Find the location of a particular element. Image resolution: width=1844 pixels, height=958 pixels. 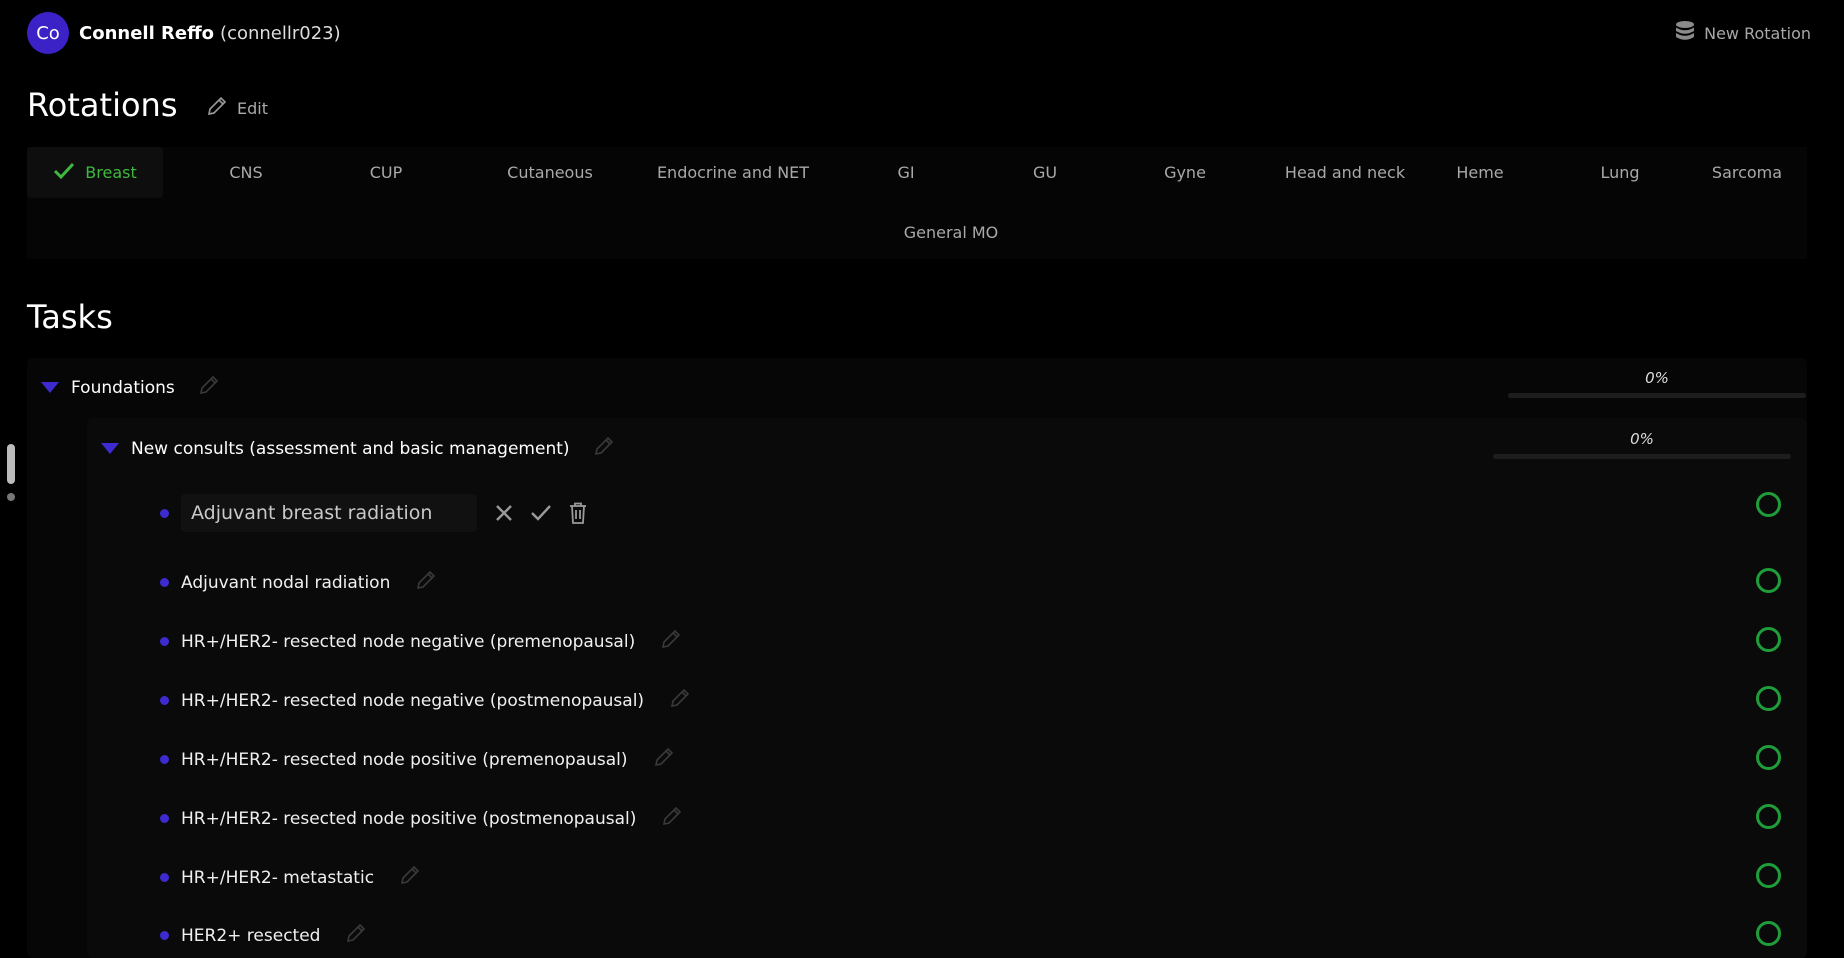

tab-label: Heme is located at coordinates (1480, 172).